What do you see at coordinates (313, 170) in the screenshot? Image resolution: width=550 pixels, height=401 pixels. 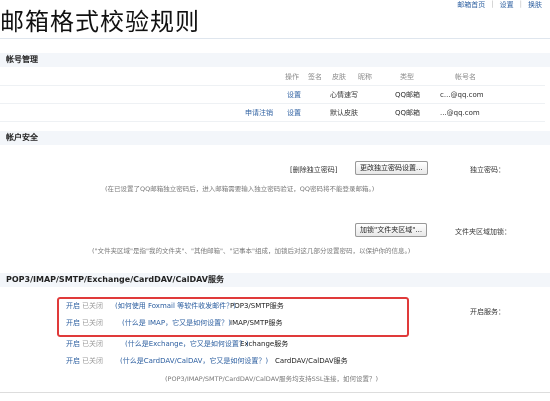 I see `delete-password-link: [删除独立密码]` at bounding box center [313, 170].